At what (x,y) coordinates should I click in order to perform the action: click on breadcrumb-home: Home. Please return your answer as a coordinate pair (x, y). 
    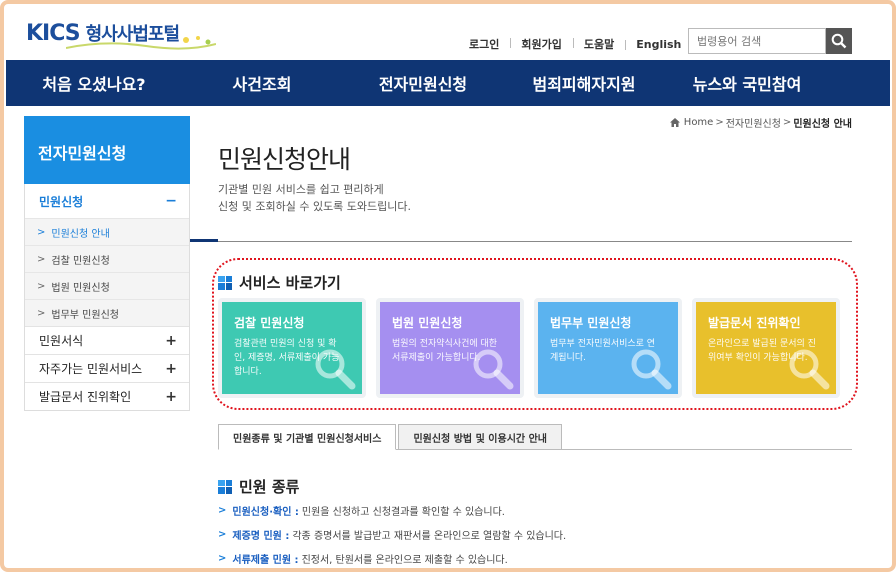
    Looking at the image, I should click on (699, 122).